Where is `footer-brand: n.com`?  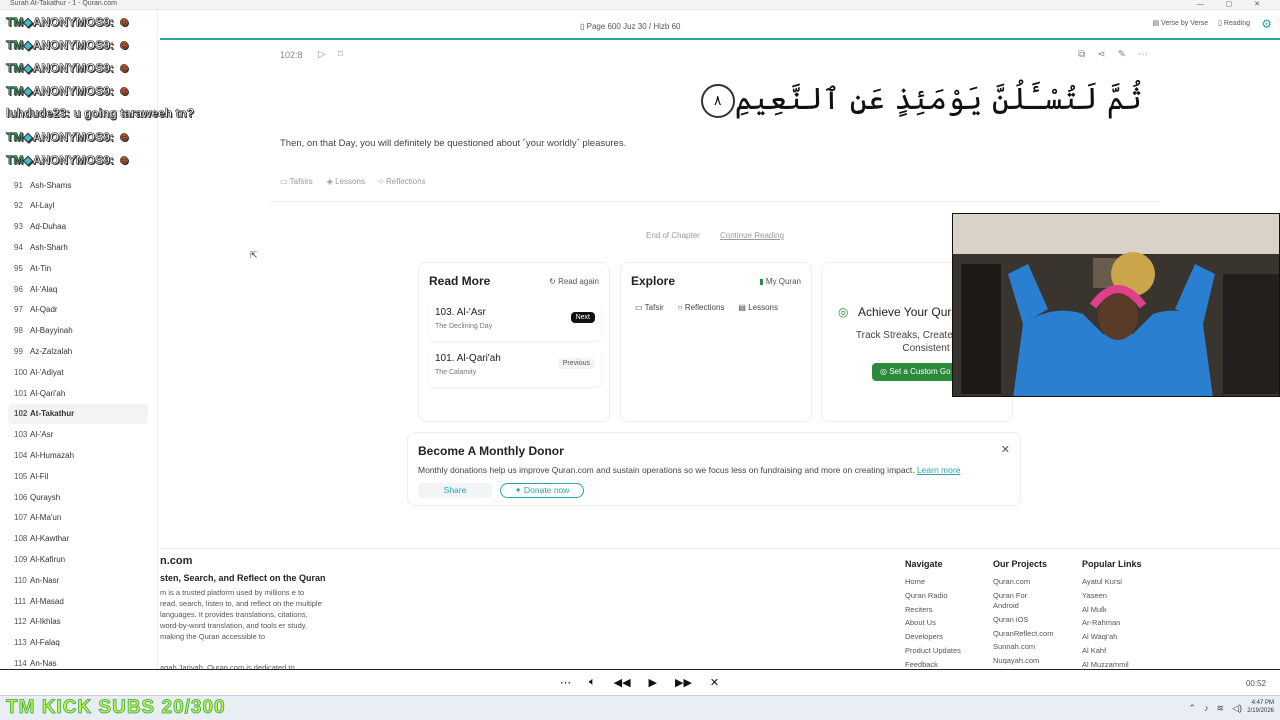 footer-brand: n.com is located at coordinates (176, 561).